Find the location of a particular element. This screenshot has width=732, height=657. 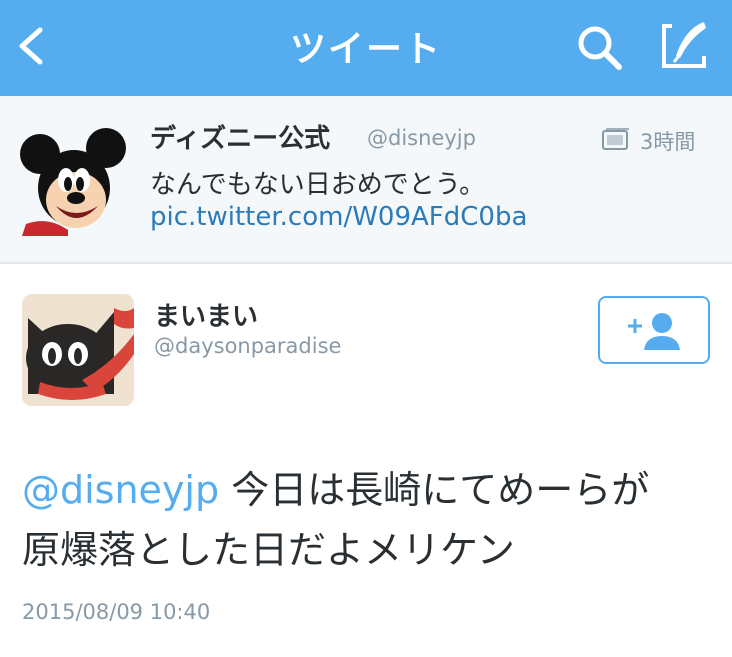

mention-link: @disneyjp is located at coordinates (120, 490).